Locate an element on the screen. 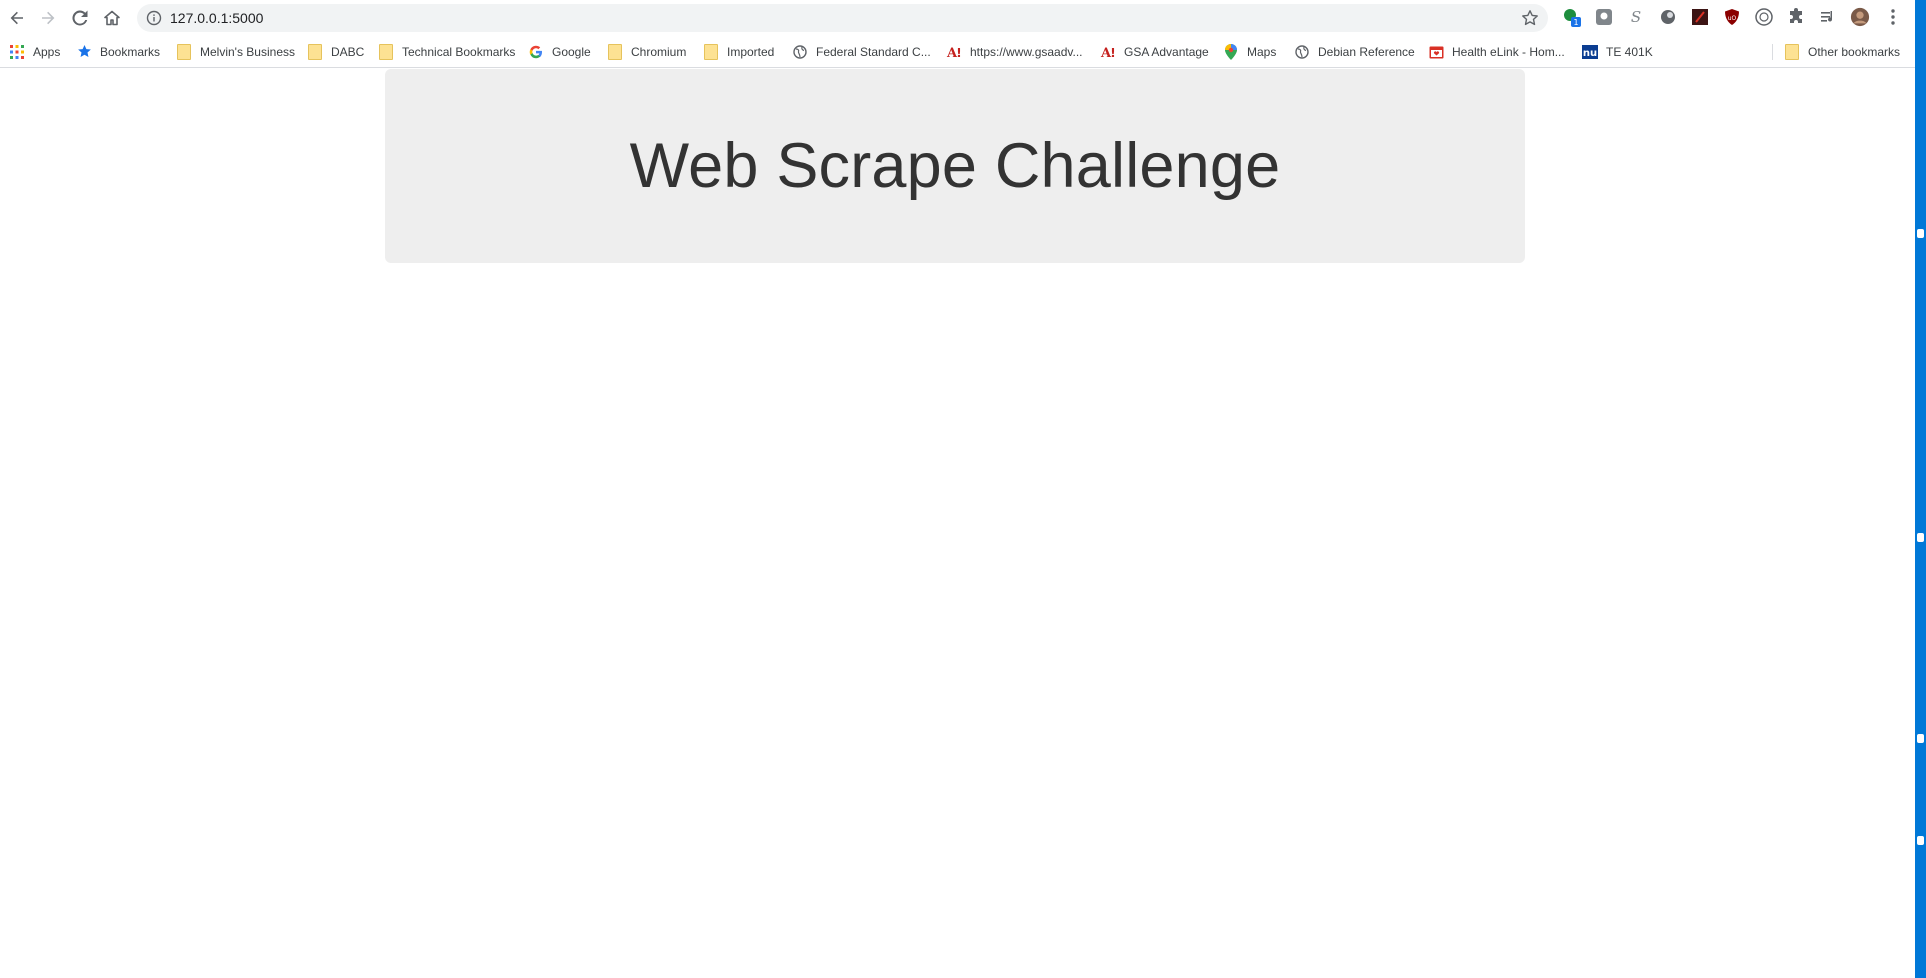 Image resolution: width=1926 pixels, height=978 pixels. bookmark-debian-reference: Debian Reference is located at coordinates (1354, 51).